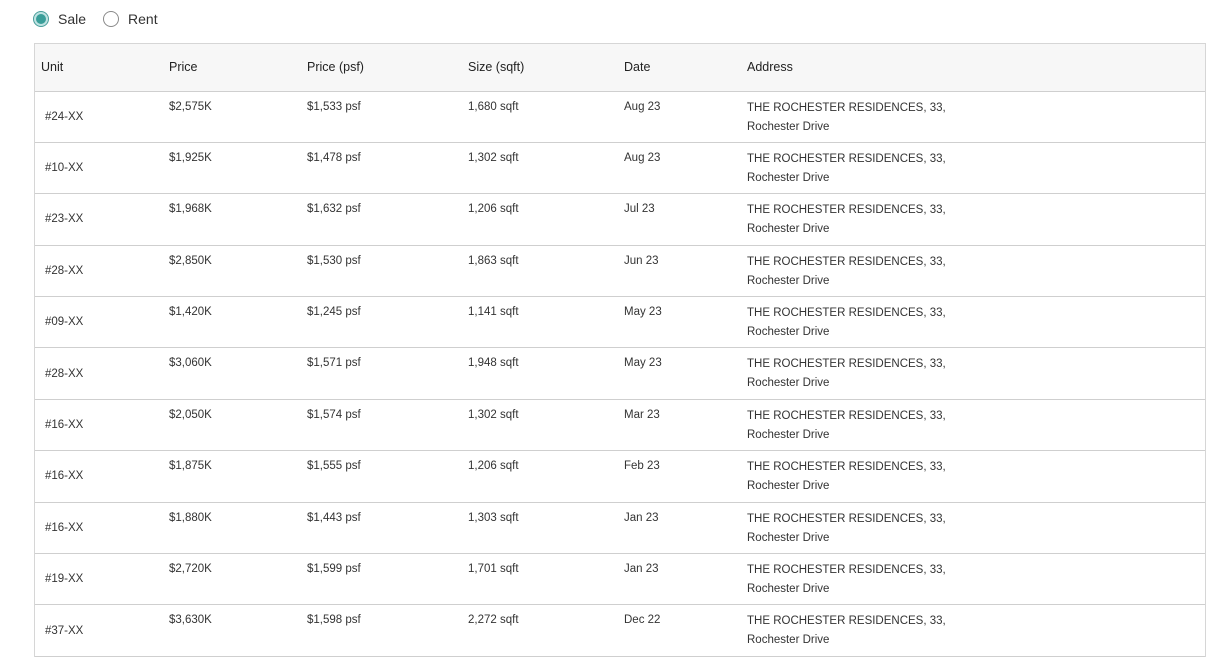 The width and height of the screenshot is (1225, 657). Describe the element at coordinates (334, 157) in the screenshot. I see `cell-price-psf: $1,478 psf` at that location.